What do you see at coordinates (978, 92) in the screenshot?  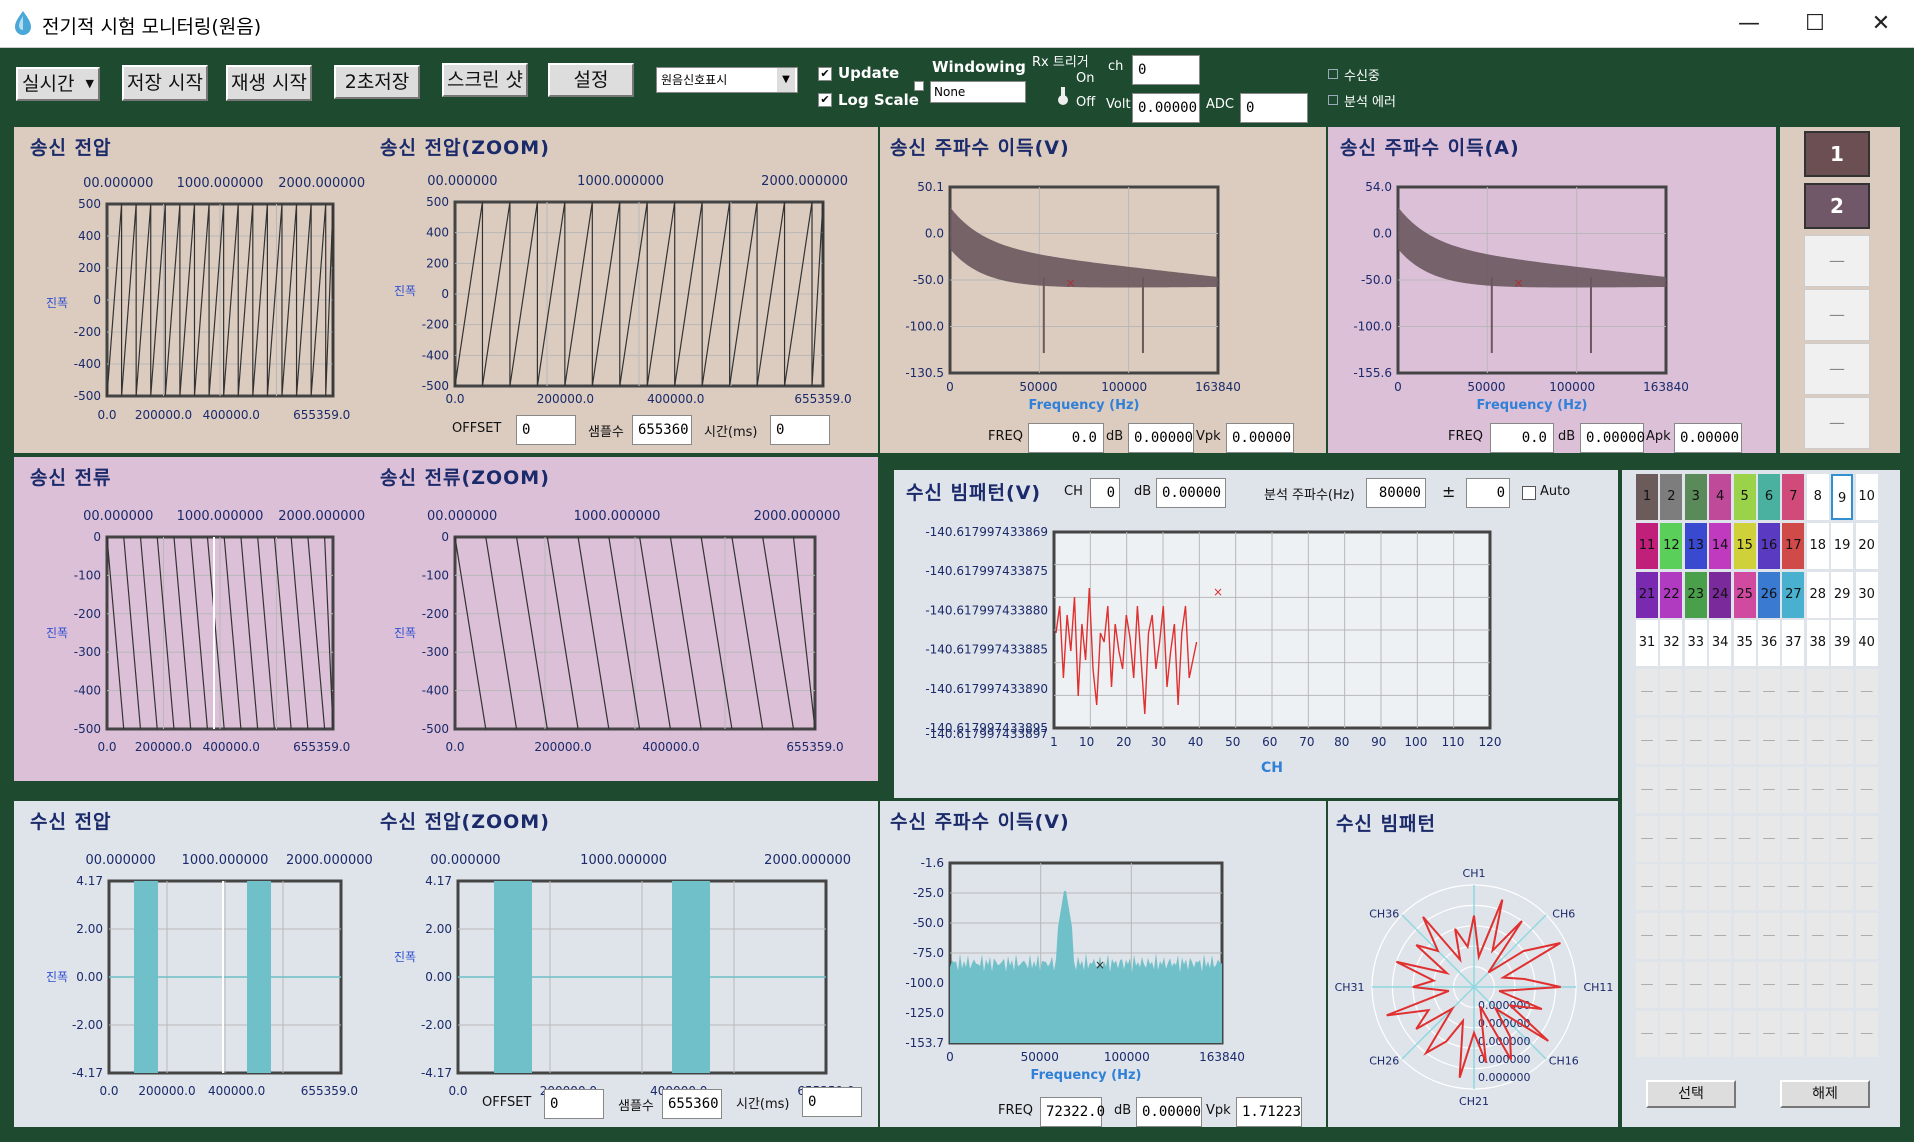 I see `windowing-select: None` at bounding box center [978, 92].